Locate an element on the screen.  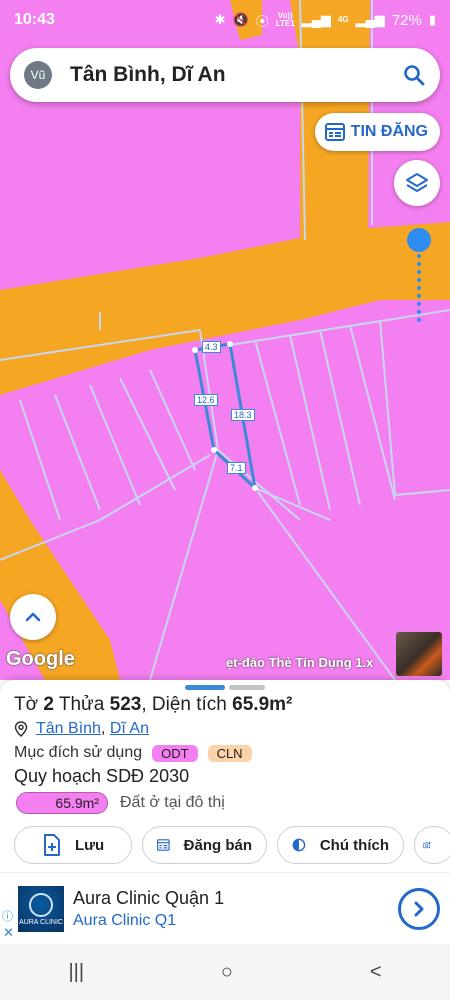
drag-handle is located at coordinates (225, 687).